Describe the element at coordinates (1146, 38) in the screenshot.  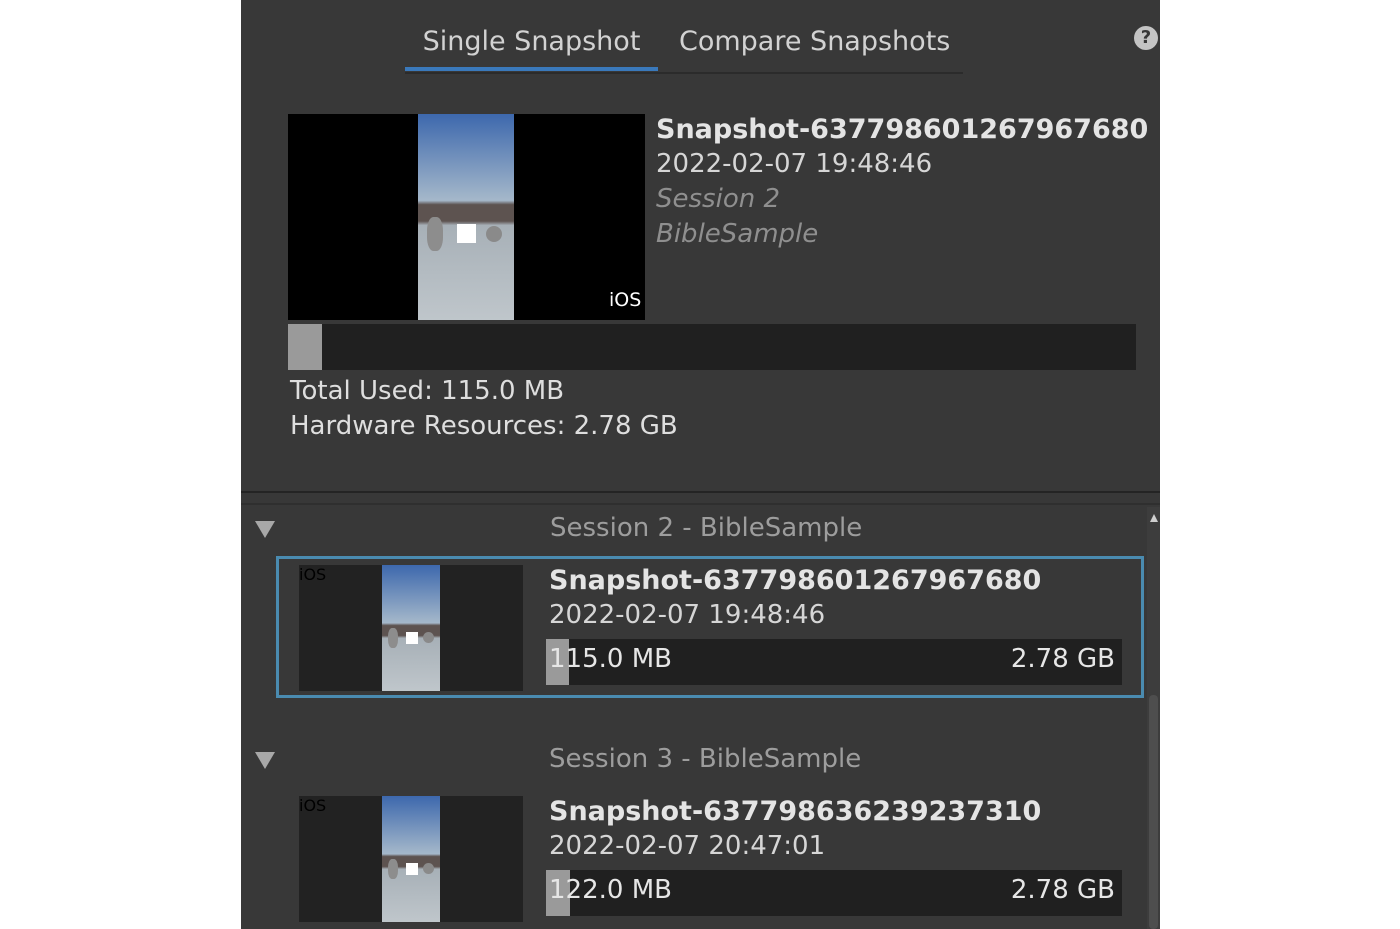
I see `help-icon: ?` at that location.